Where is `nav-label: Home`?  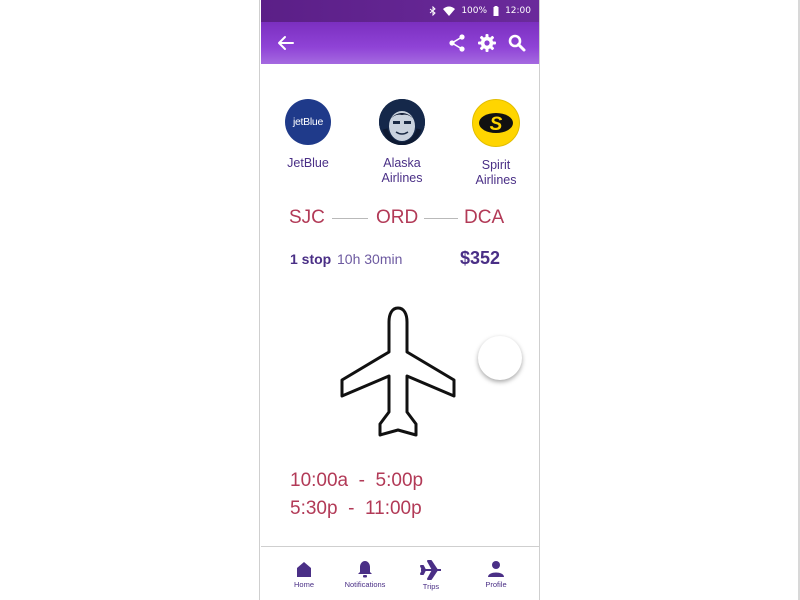 nav-label: Home is located at coordinates (303, 584).